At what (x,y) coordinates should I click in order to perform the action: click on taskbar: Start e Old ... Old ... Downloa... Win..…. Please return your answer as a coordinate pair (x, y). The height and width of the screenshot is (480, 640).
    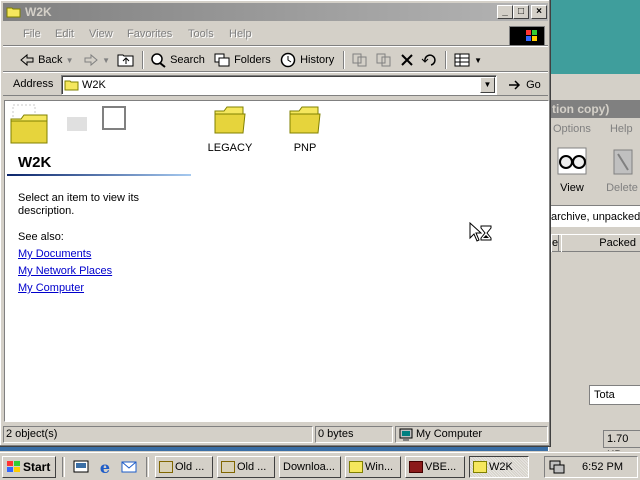
    Looking at the image, I should click on (320, 466).